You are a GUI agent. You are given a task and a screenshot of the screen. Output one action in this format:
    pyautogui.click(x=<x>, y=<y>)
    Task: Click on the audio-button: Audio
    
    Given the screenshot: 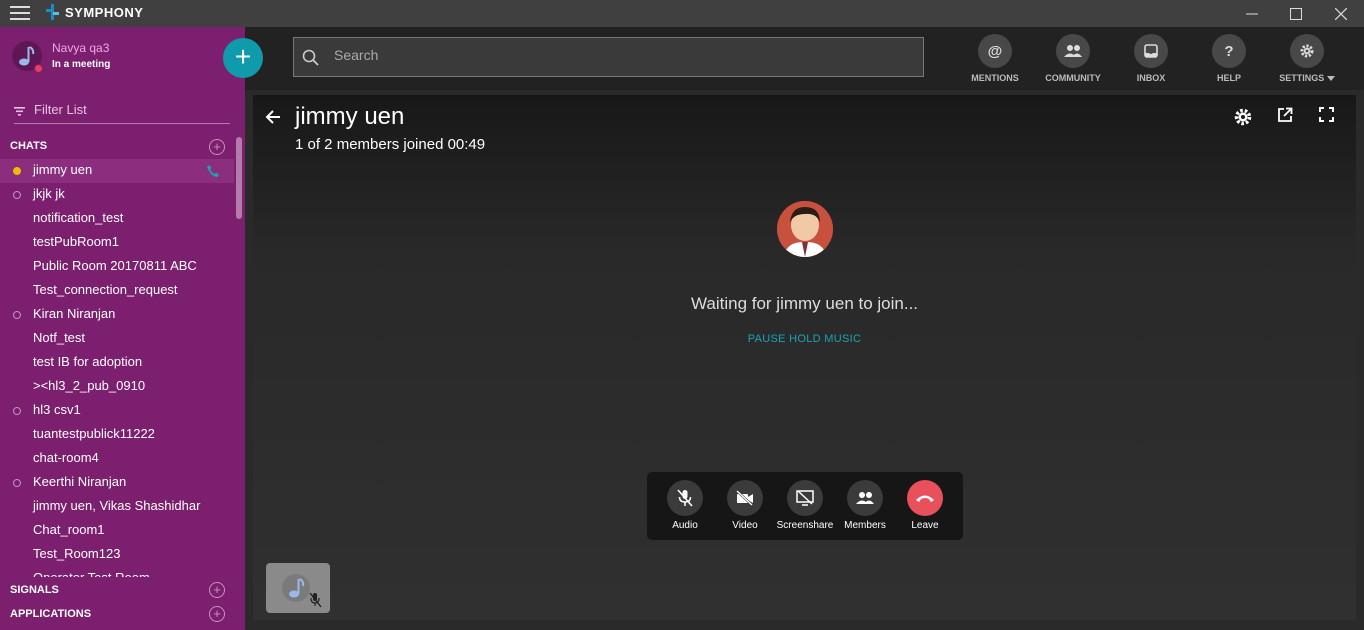 What is the action you would take?
    pyautogui.click(x=685, y=505)
    